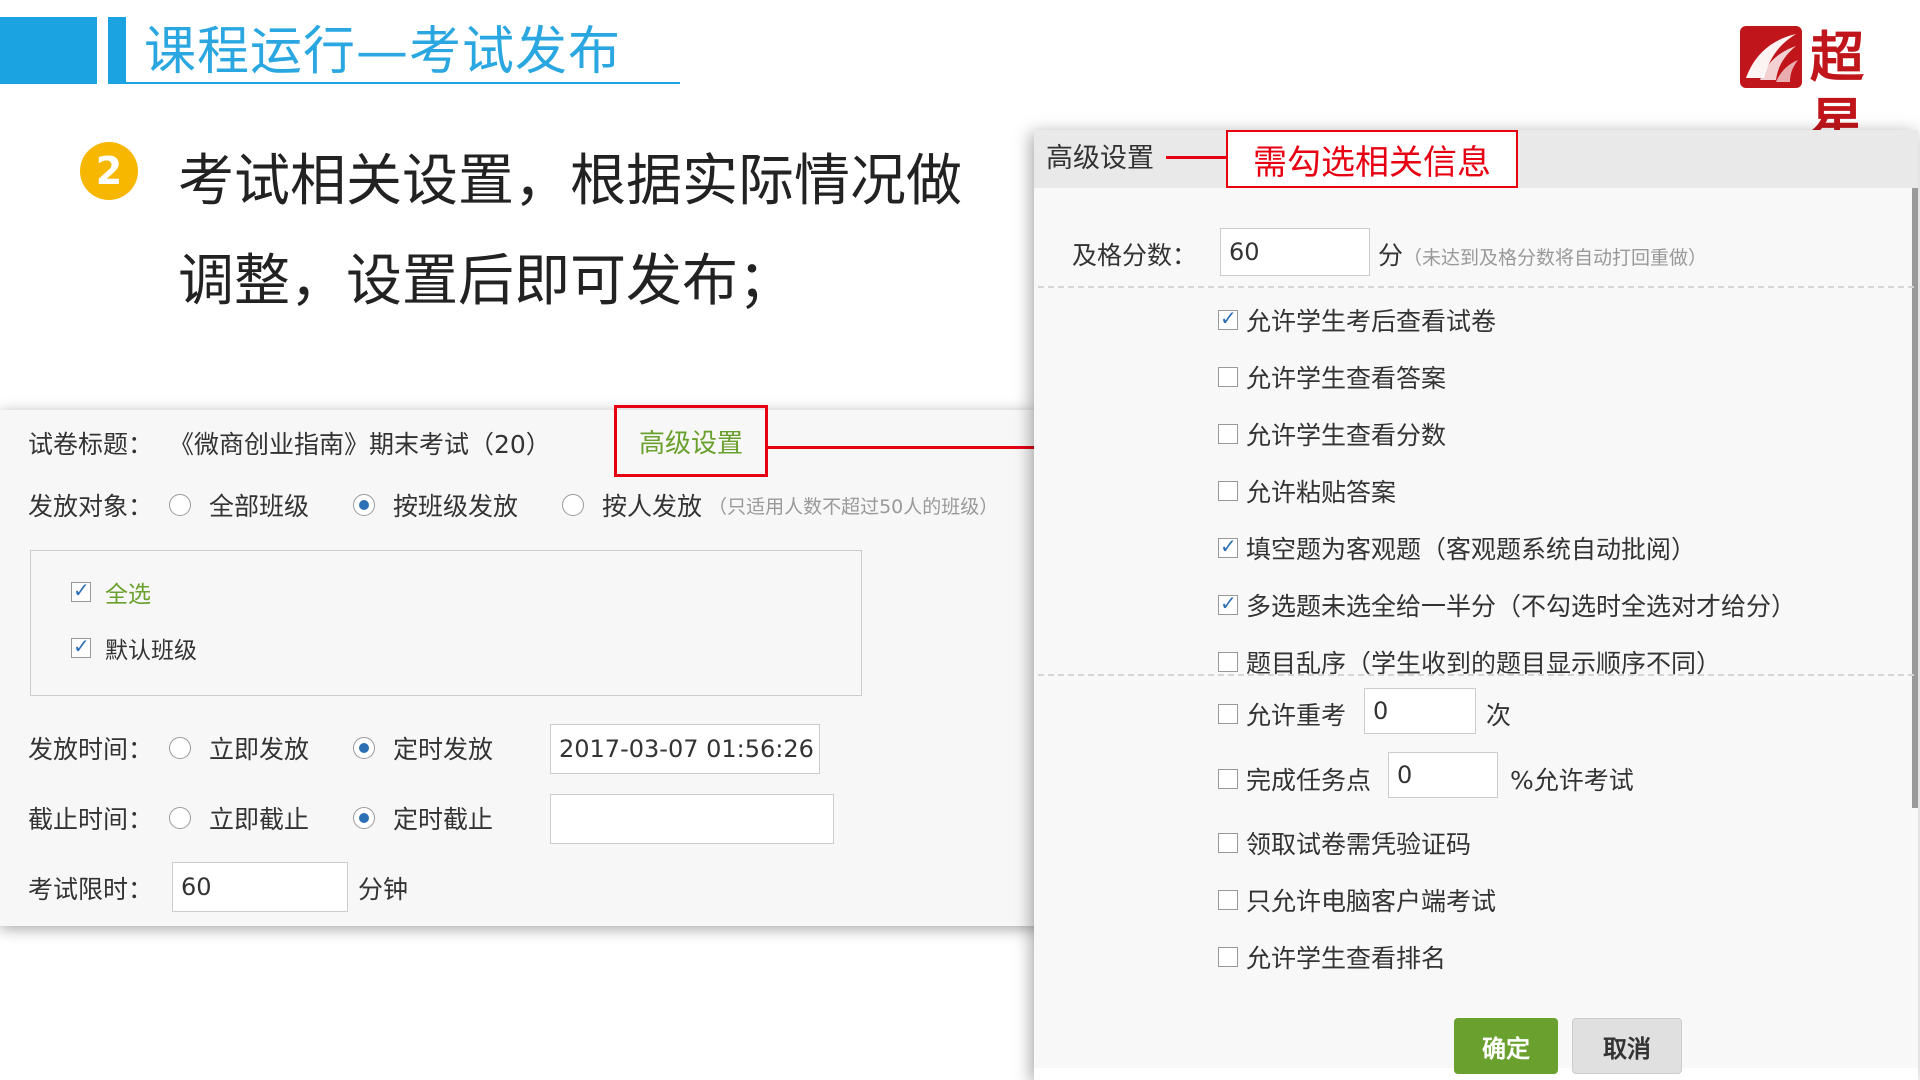  Describe the element at coordinates (1228, 900) in the screenshot. I see `option-pc-only-checkbox` at that location.